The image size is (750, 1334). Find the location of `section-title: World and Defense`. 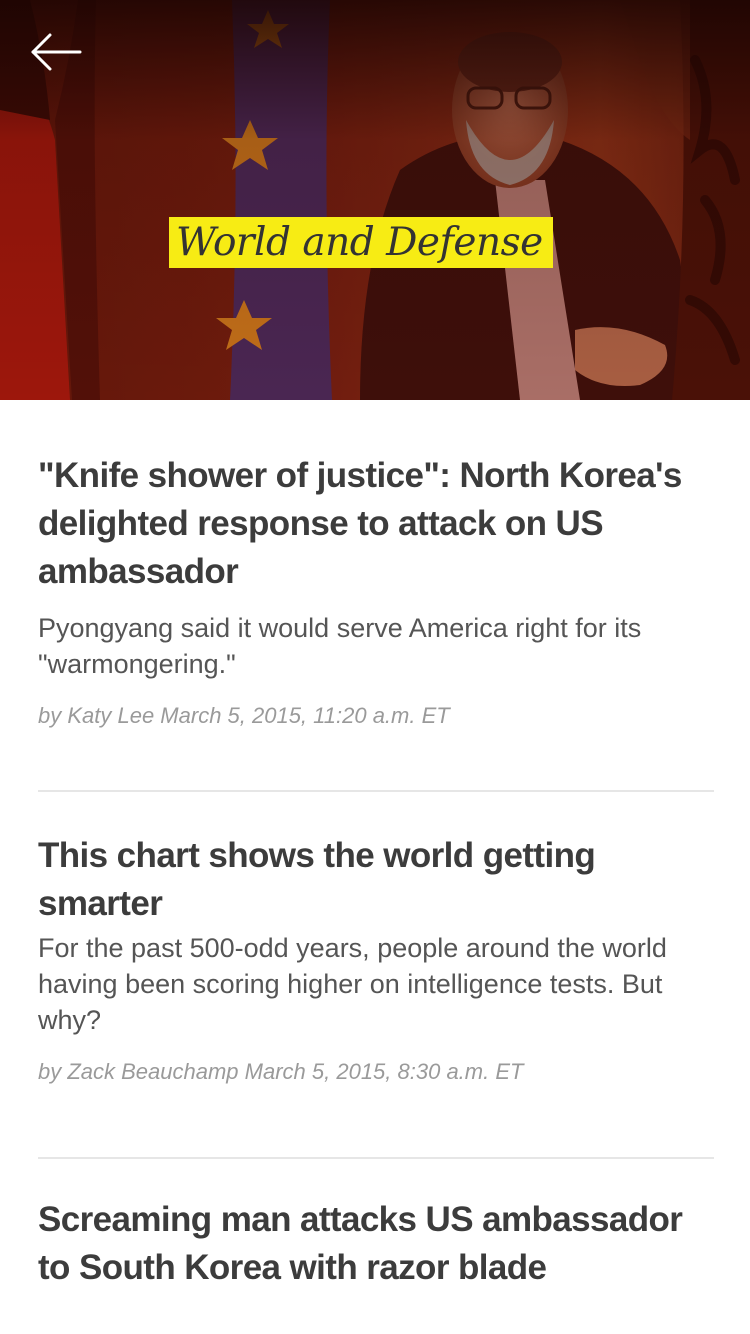

section-title: World and Defense is located at coordinates (361, 242).